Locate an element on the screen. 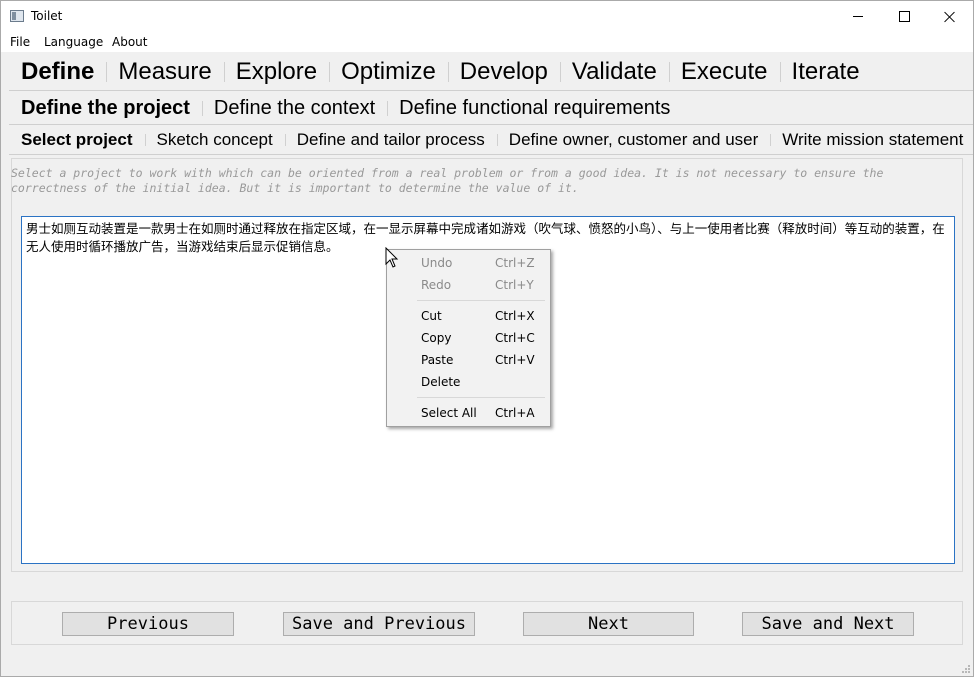  ctx-redo: Redo Ctrl+Y is located at coordinates (467, 285).